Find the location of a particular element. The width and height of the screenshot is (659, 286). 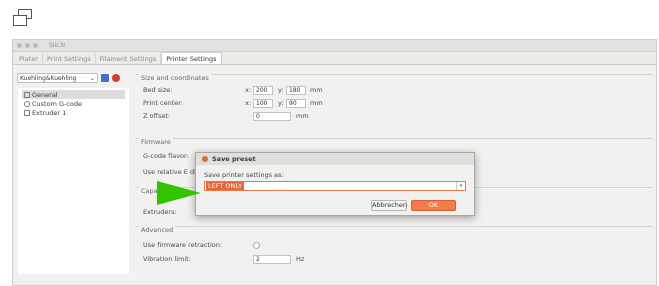

center-y-label: y: is located at coordinates (281, 103).